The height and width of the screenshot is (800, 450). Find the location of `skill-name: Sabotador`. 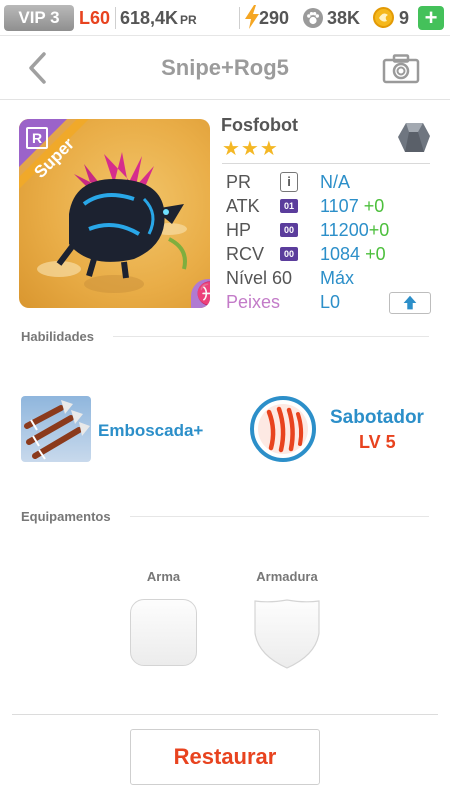

skill-name: Sabotador is located at coordinates (377, 418).